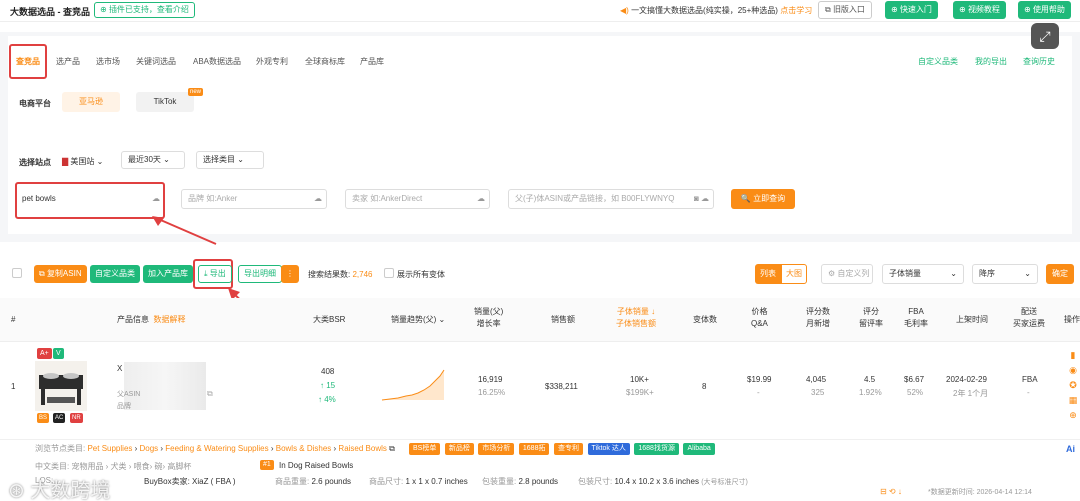  Describe the element at coordinates (490, 379) in the screenshot. I see `sales-value: 16,919` at that location.